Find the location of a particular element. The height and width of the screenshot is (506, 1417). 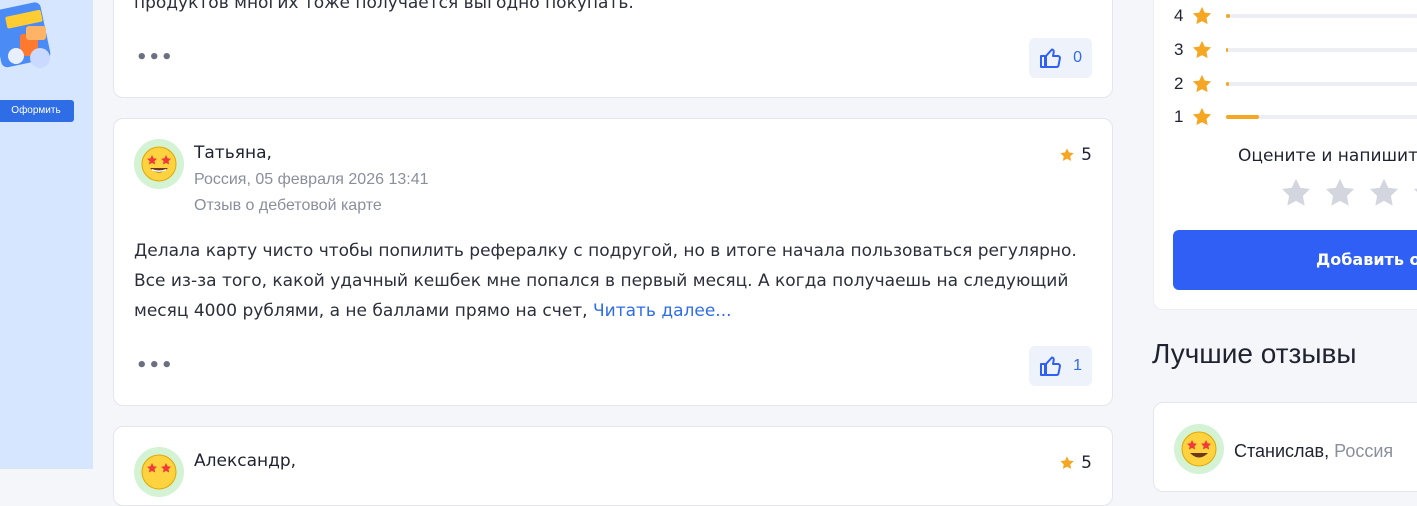

star-distribution-row: 2 is located at coordinates (1295, 84).